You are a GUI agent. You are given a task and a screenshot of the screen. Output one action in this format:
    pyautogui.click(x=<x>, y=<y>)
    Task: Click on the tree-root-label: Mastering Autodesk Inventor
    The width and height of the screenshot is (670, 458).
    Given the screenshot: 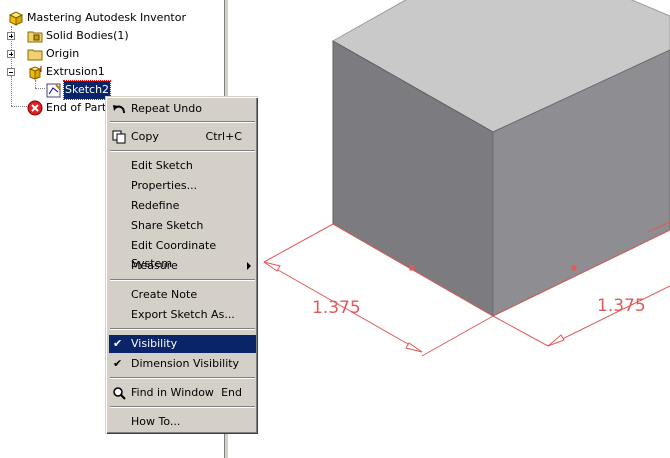 What is the action you would take?
    pyautogui.click(x=106, y=17)
    